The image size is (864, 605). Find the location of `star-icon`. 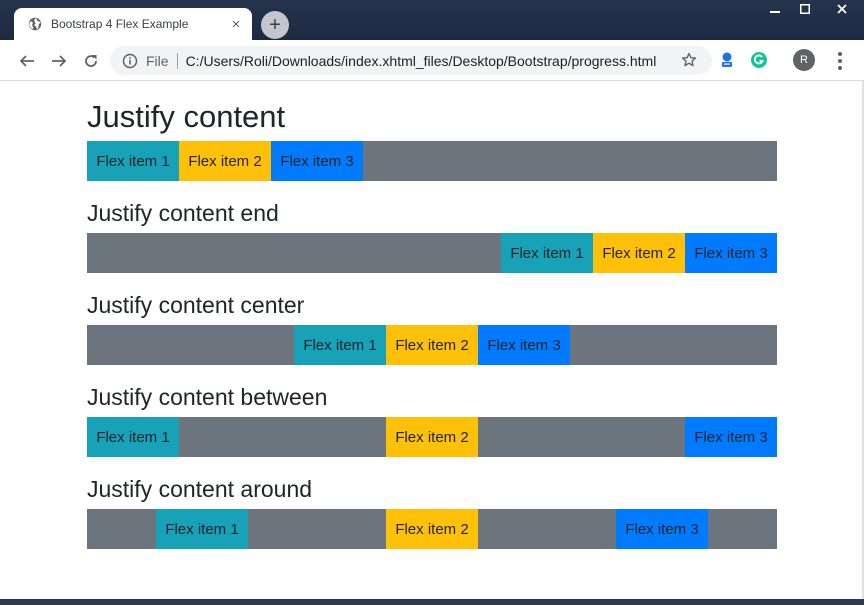

star-icon is located at coordinates (689, 60).